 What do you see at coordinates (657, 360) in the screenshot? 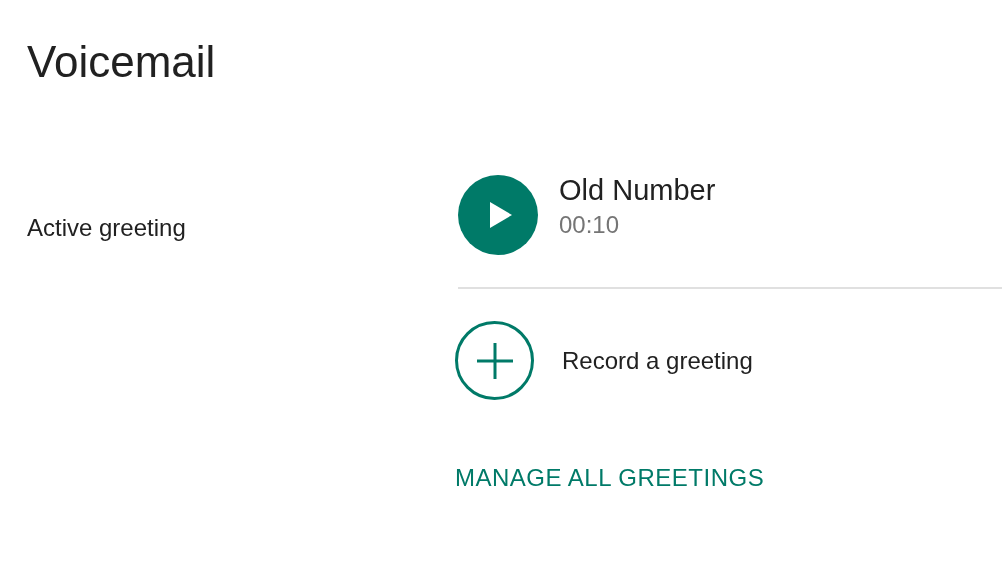
I see `record-label: Record a greeting` at bounding box center [657, 360].